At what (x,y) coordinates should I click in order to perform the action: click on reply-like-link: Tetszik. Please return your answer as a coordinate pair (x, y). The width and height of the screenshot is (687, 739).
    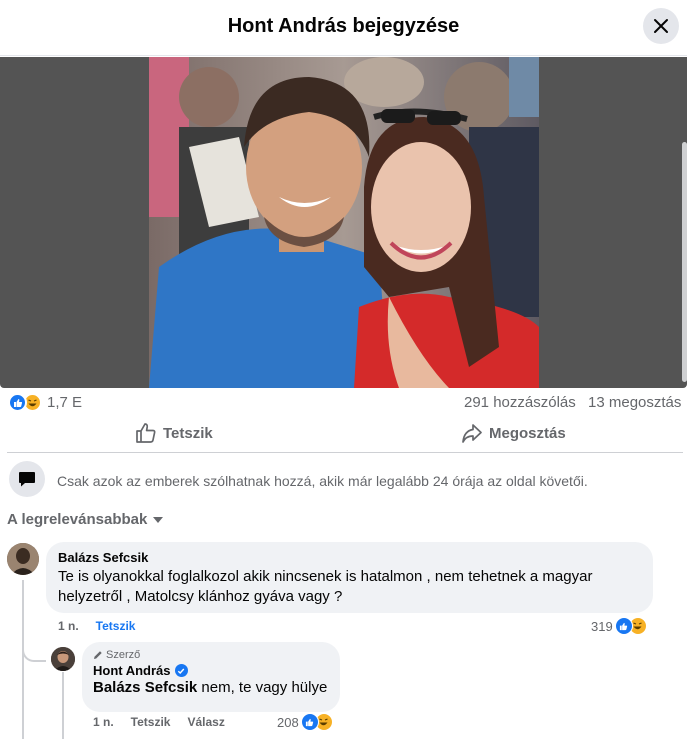
    Looking at the image, I should click on (151, 722).